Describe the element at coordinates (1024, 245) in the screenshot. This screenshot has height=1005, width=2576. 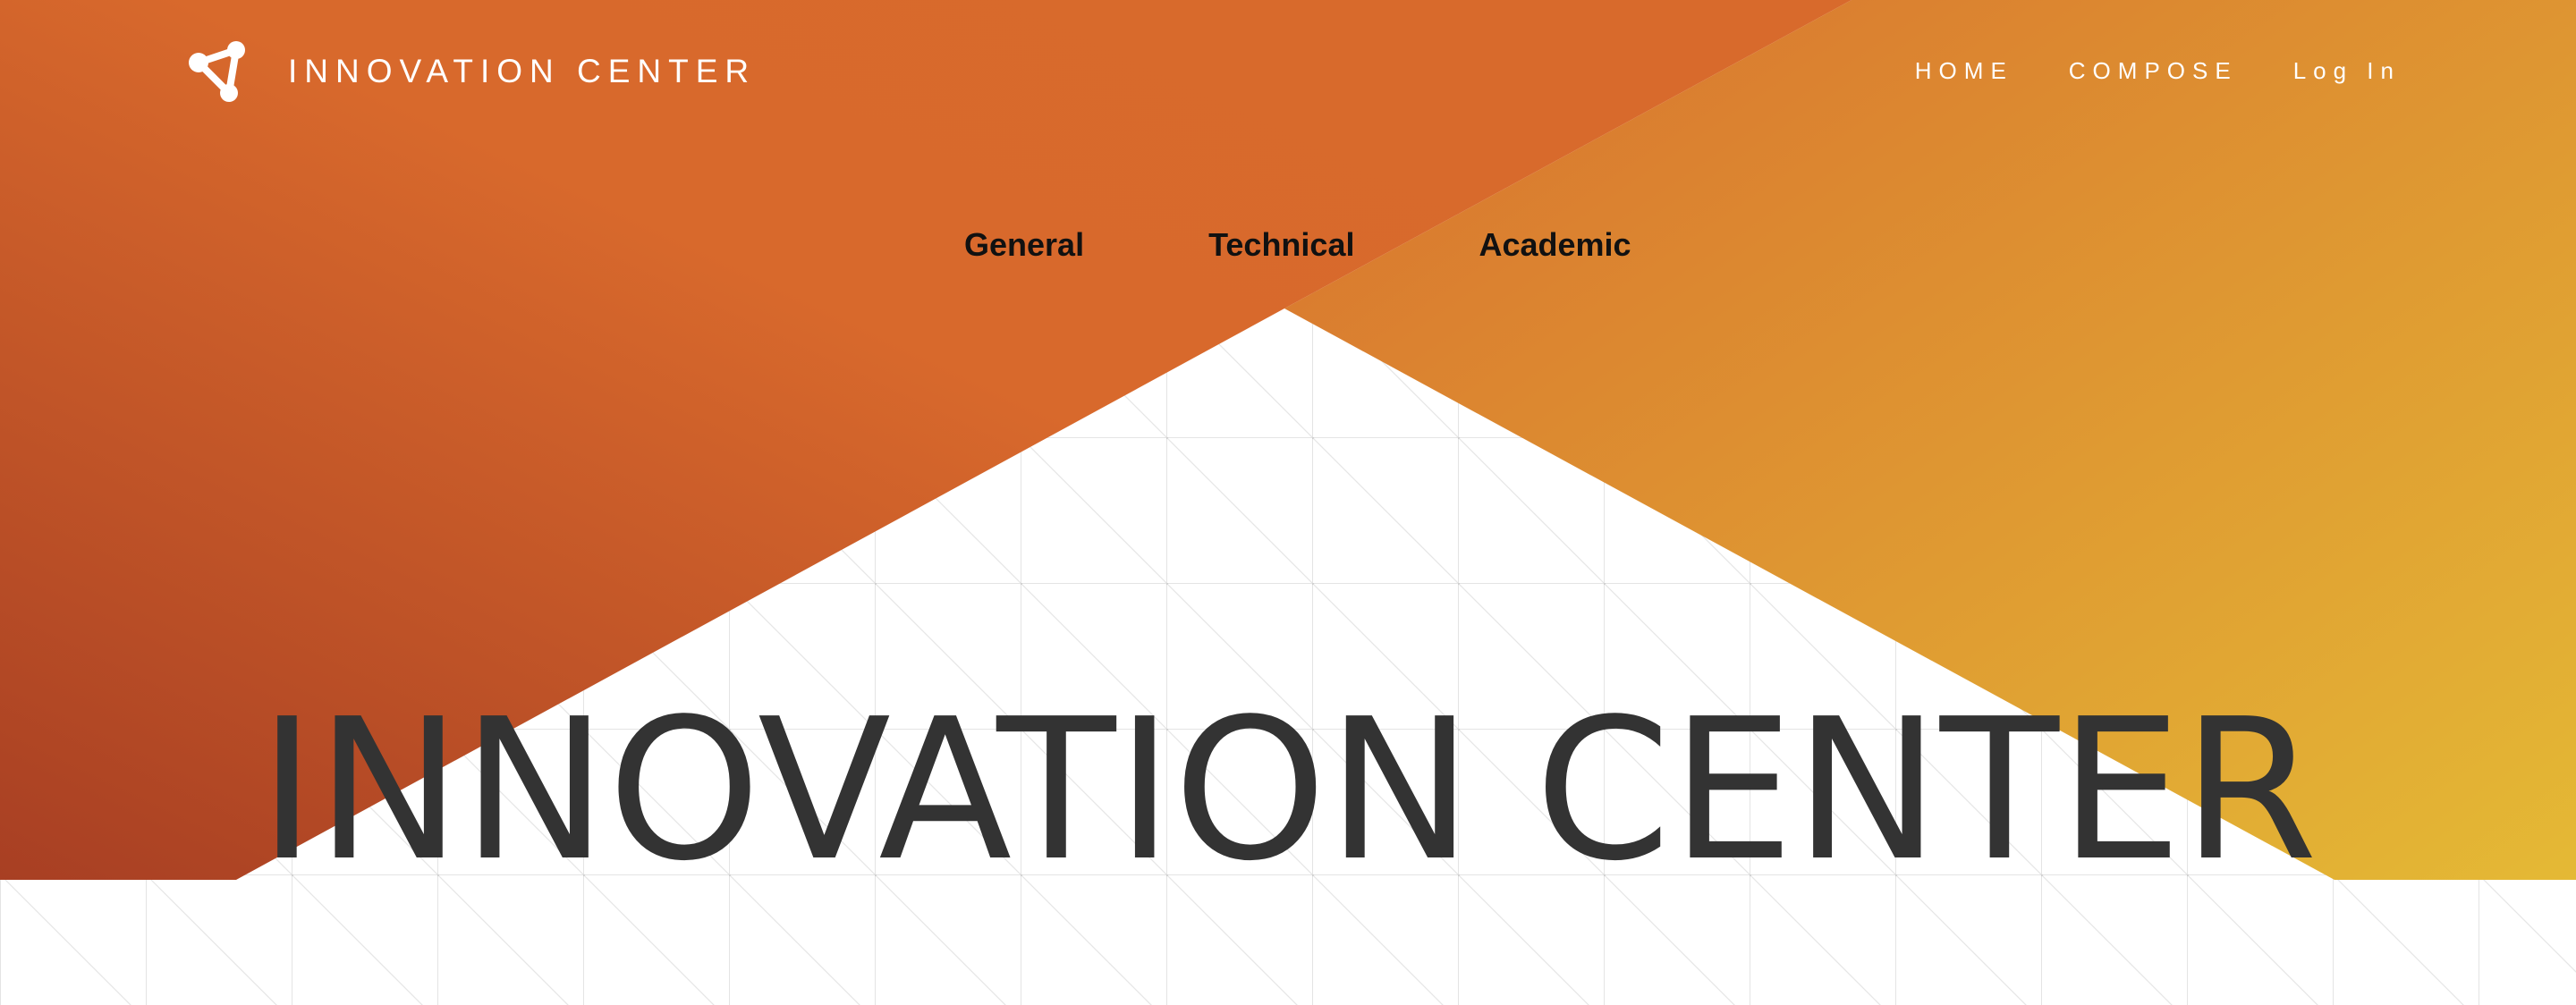
I see `tab-general: General` at that location.